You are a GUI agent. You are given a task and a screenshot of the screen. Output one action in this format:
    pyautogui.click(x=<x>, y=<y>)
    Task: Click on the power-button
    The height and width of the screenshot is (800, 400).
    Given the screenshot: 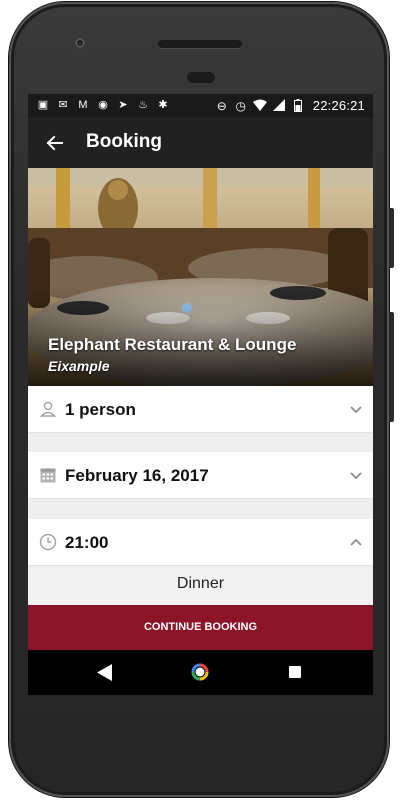 What is the action you would take?
    pyautogui.click(x=391, y=238)
    